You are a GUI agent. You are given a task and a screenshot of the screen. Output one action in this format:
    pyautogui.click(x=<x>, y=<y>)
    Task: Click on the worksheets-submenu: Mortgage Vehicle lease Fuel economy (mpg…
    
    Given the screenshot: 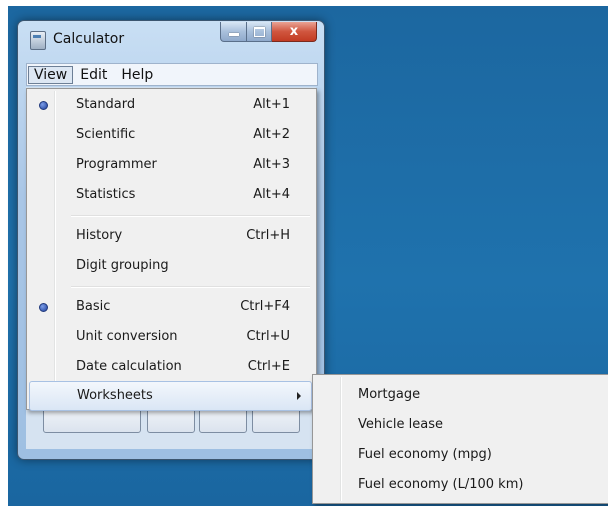 What is the action you would take?
    pyautogui.click(x=460, y=439)
    